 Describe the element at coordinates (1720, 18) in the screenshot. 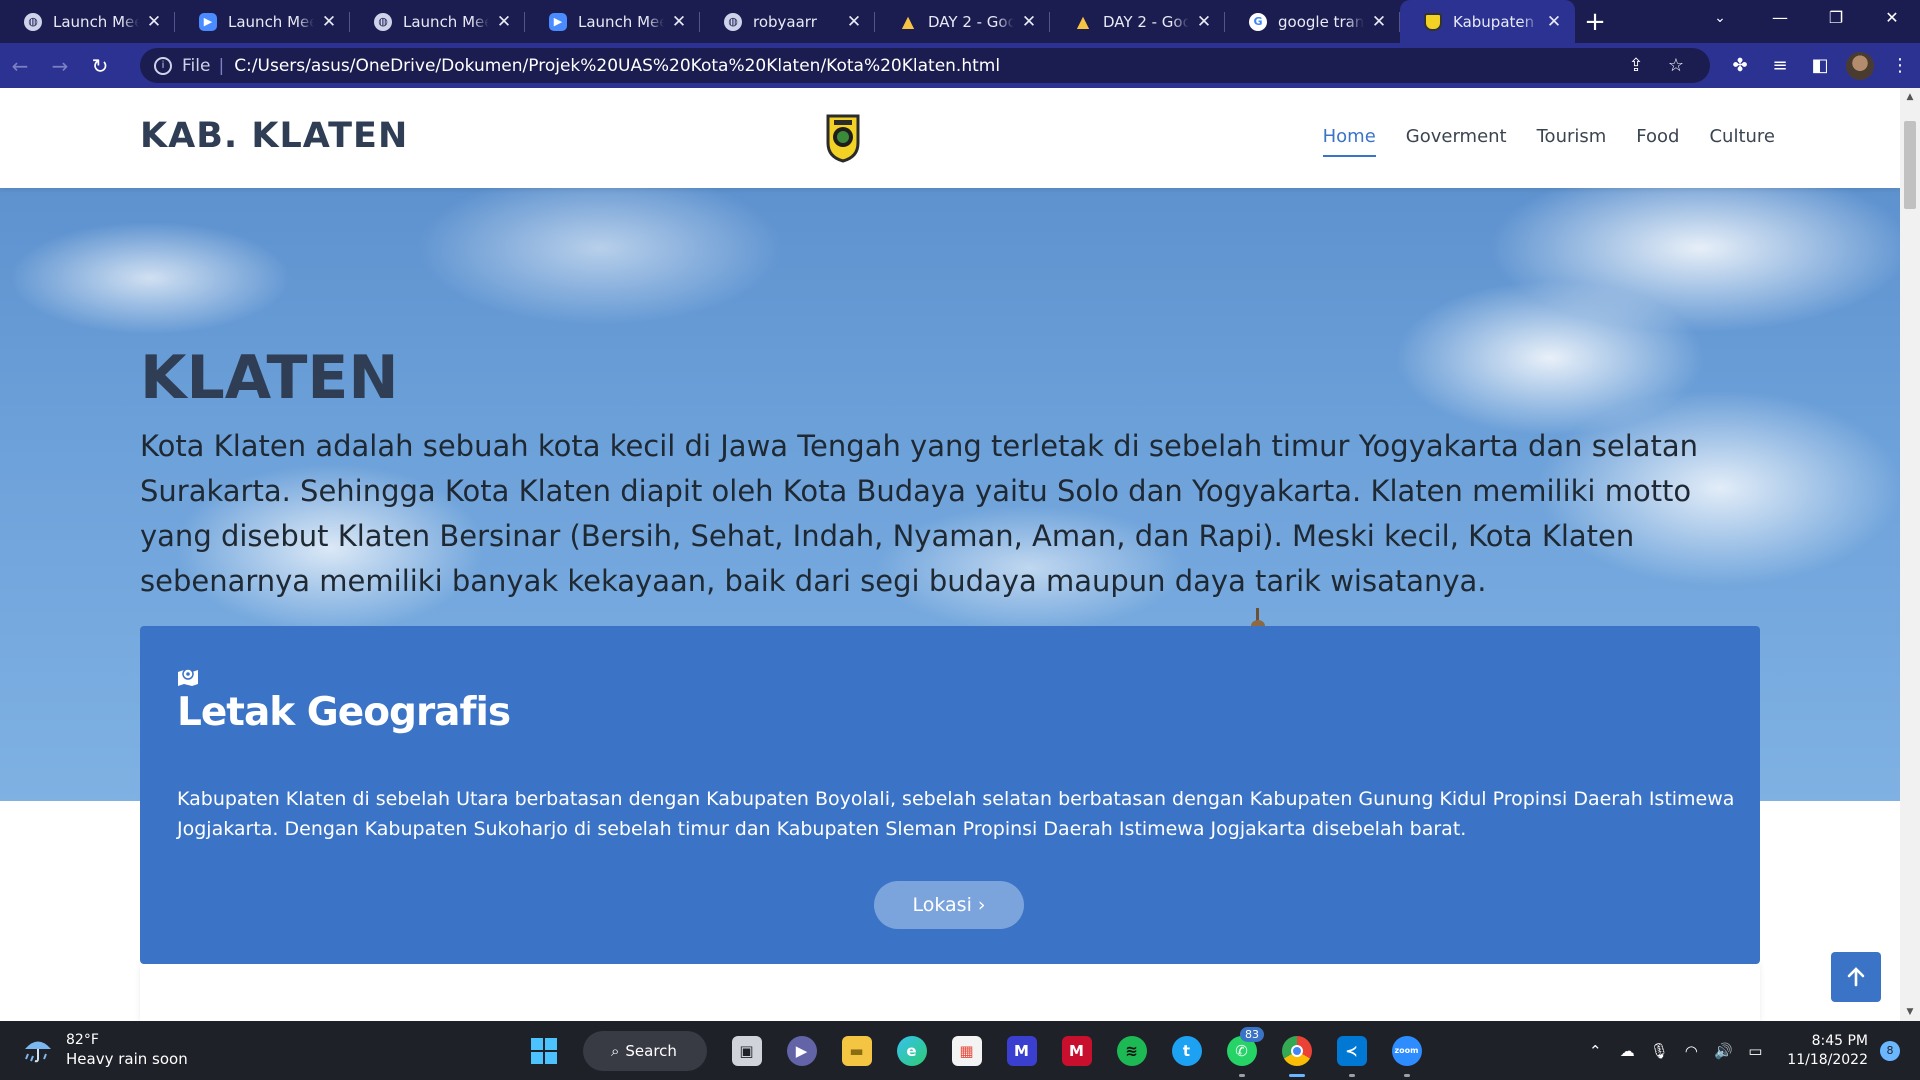

I see `tab-search-chevron-icon: ⌄` at that location.